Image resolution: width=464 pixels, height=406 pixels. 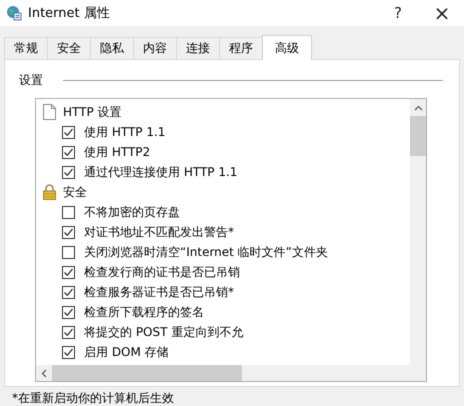 What do you see at coordinates (75, 192) in the screenshot?
I see `group-heading: 安全` at bounding box center [75, 192].